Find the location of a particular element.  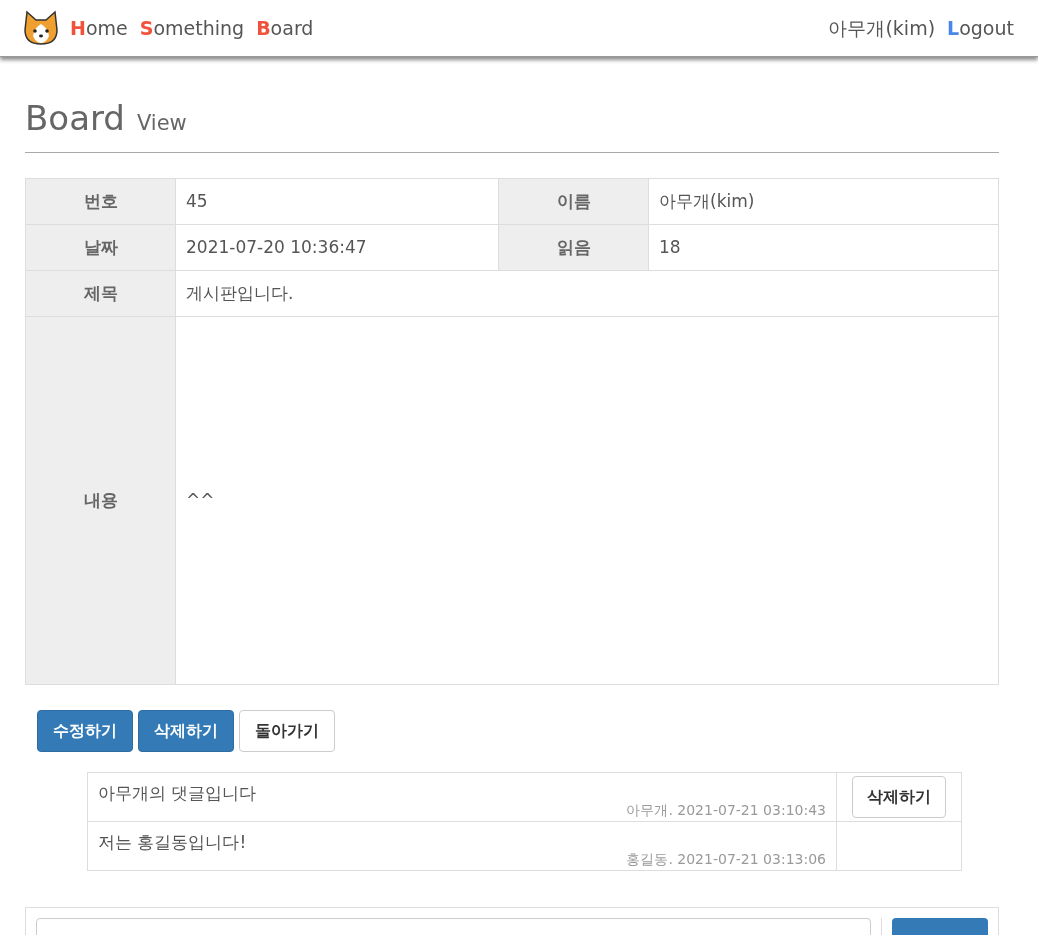

field-value: 45 is located at coordinates (337, 201).